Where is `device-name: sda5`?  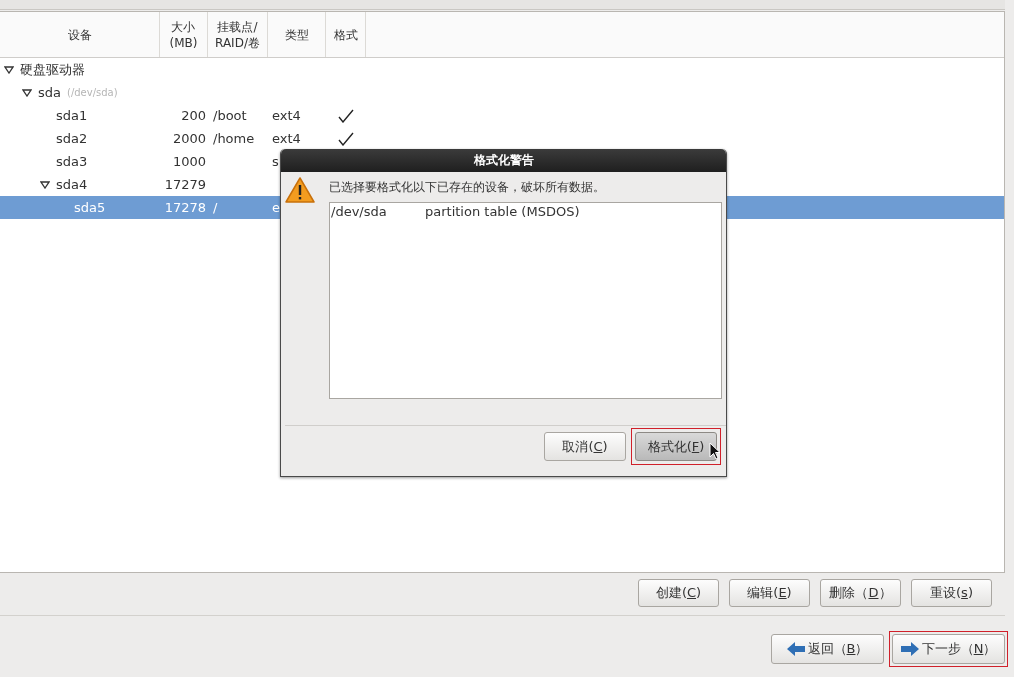 device-name: sda5 is located at coordinates (90, 207).